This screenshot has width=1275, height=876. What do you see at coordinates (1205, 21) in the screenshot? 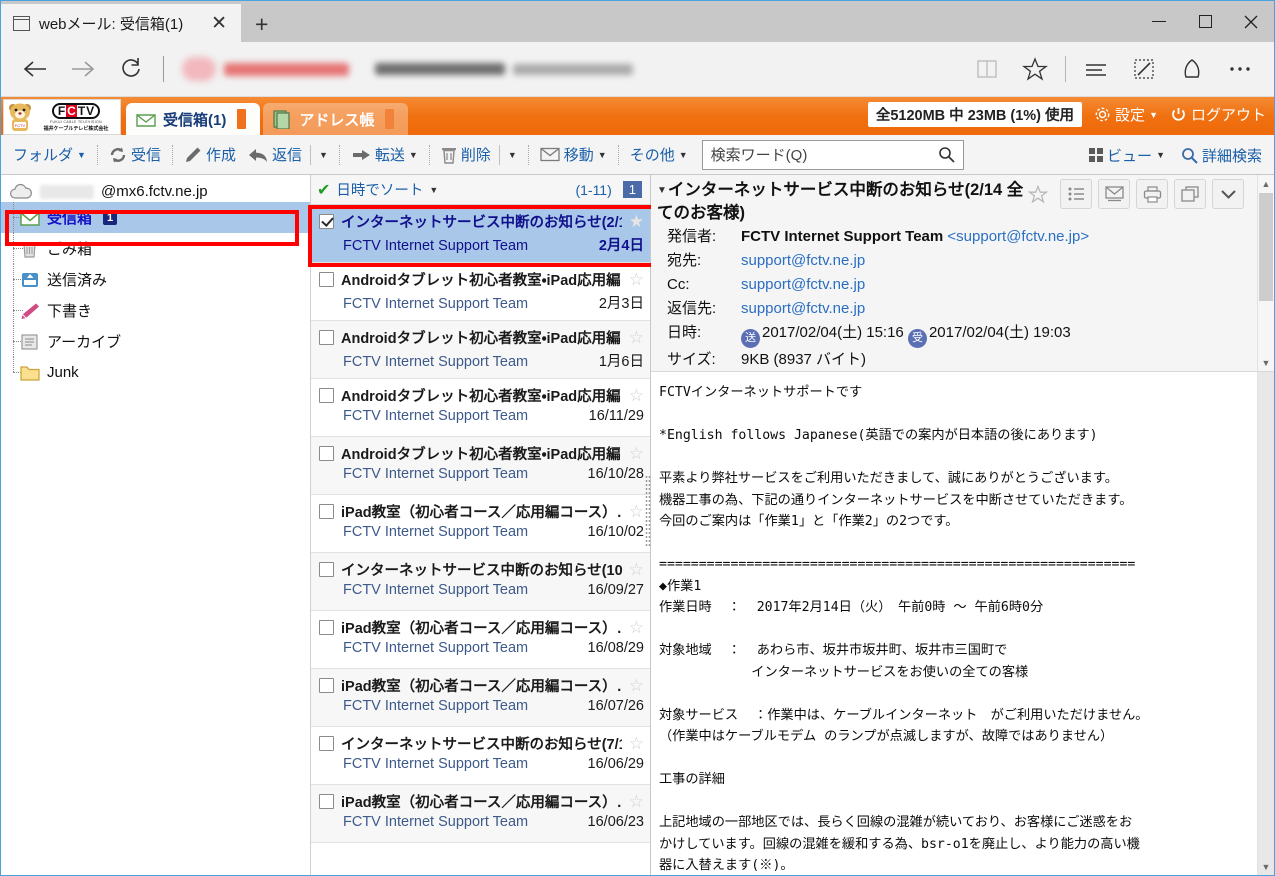
I see `maximize-button` at bounding box center [1205, 21].